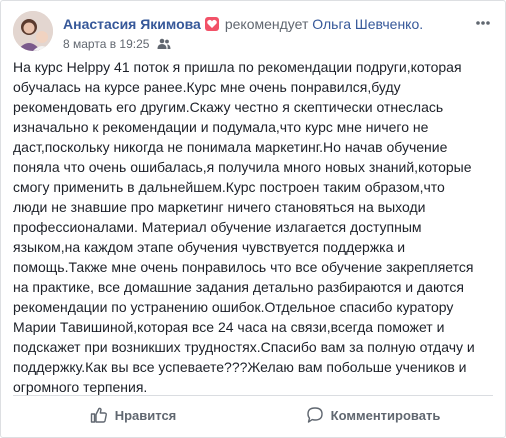 This screenshot has width=506, height=438. I want to click on author-name: Анастасия Якимова, so click(132, 24).